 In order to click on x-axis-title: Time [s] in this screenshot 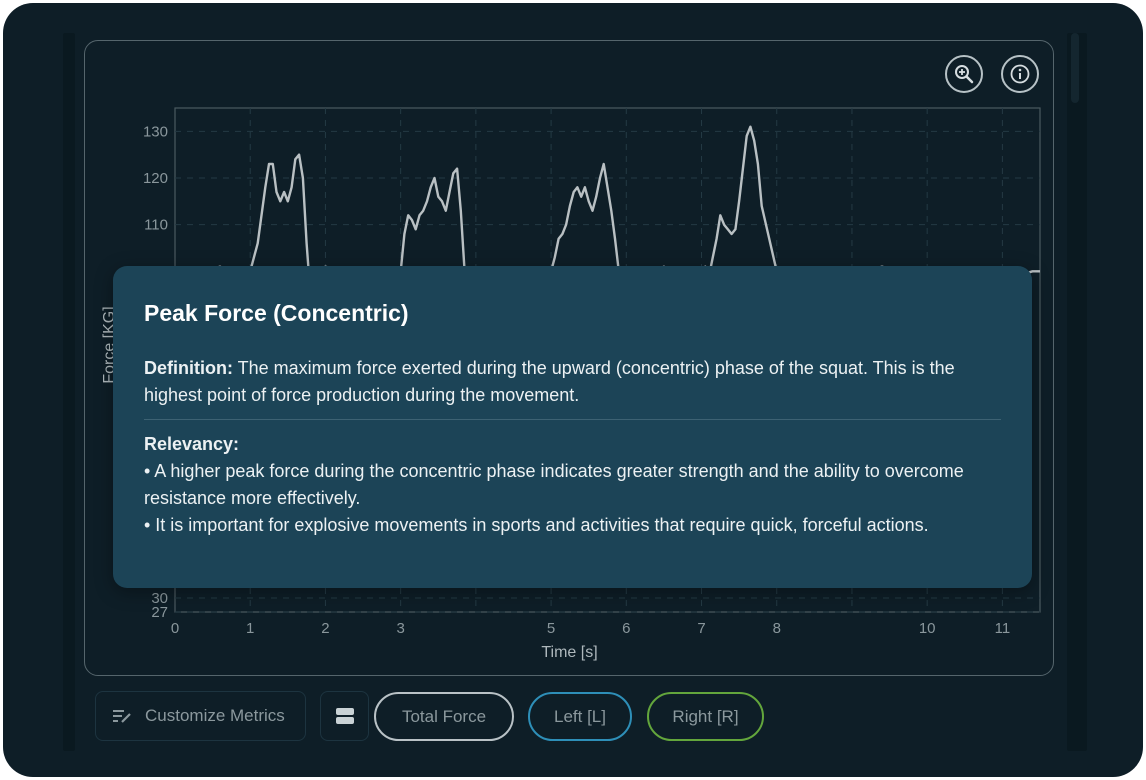, I will do `click(569, 652)`.